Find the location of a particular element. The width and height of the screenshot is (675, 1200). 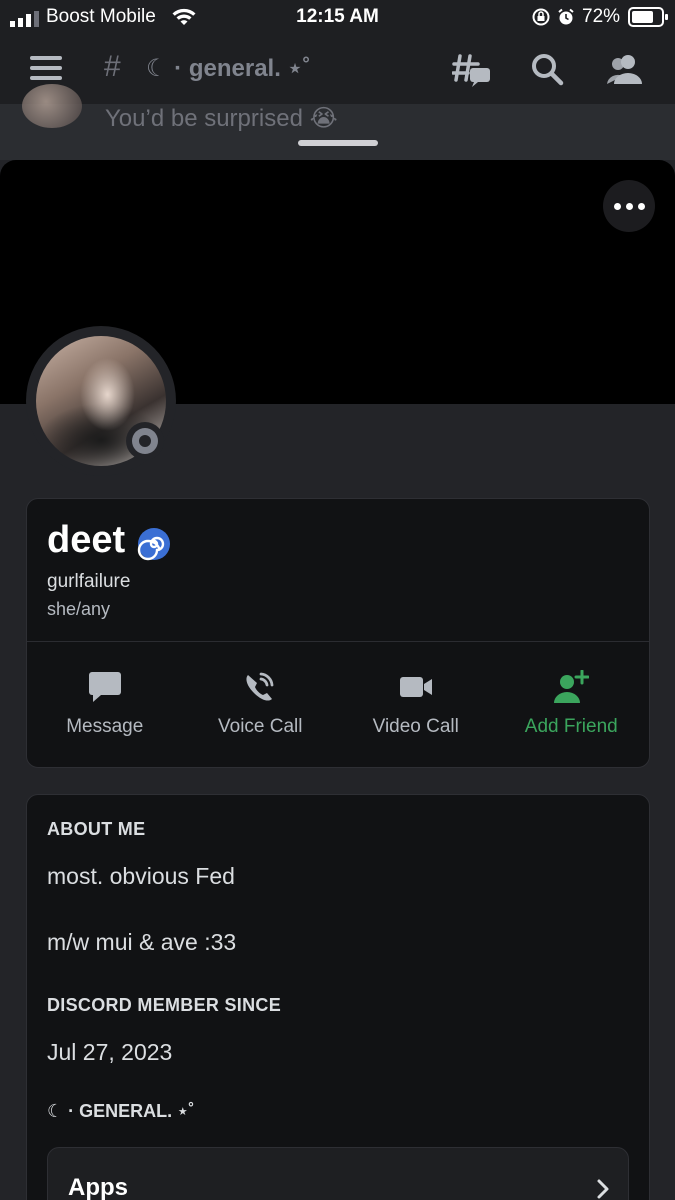

rotation-lock-icon is located at coordinates (541, 17).